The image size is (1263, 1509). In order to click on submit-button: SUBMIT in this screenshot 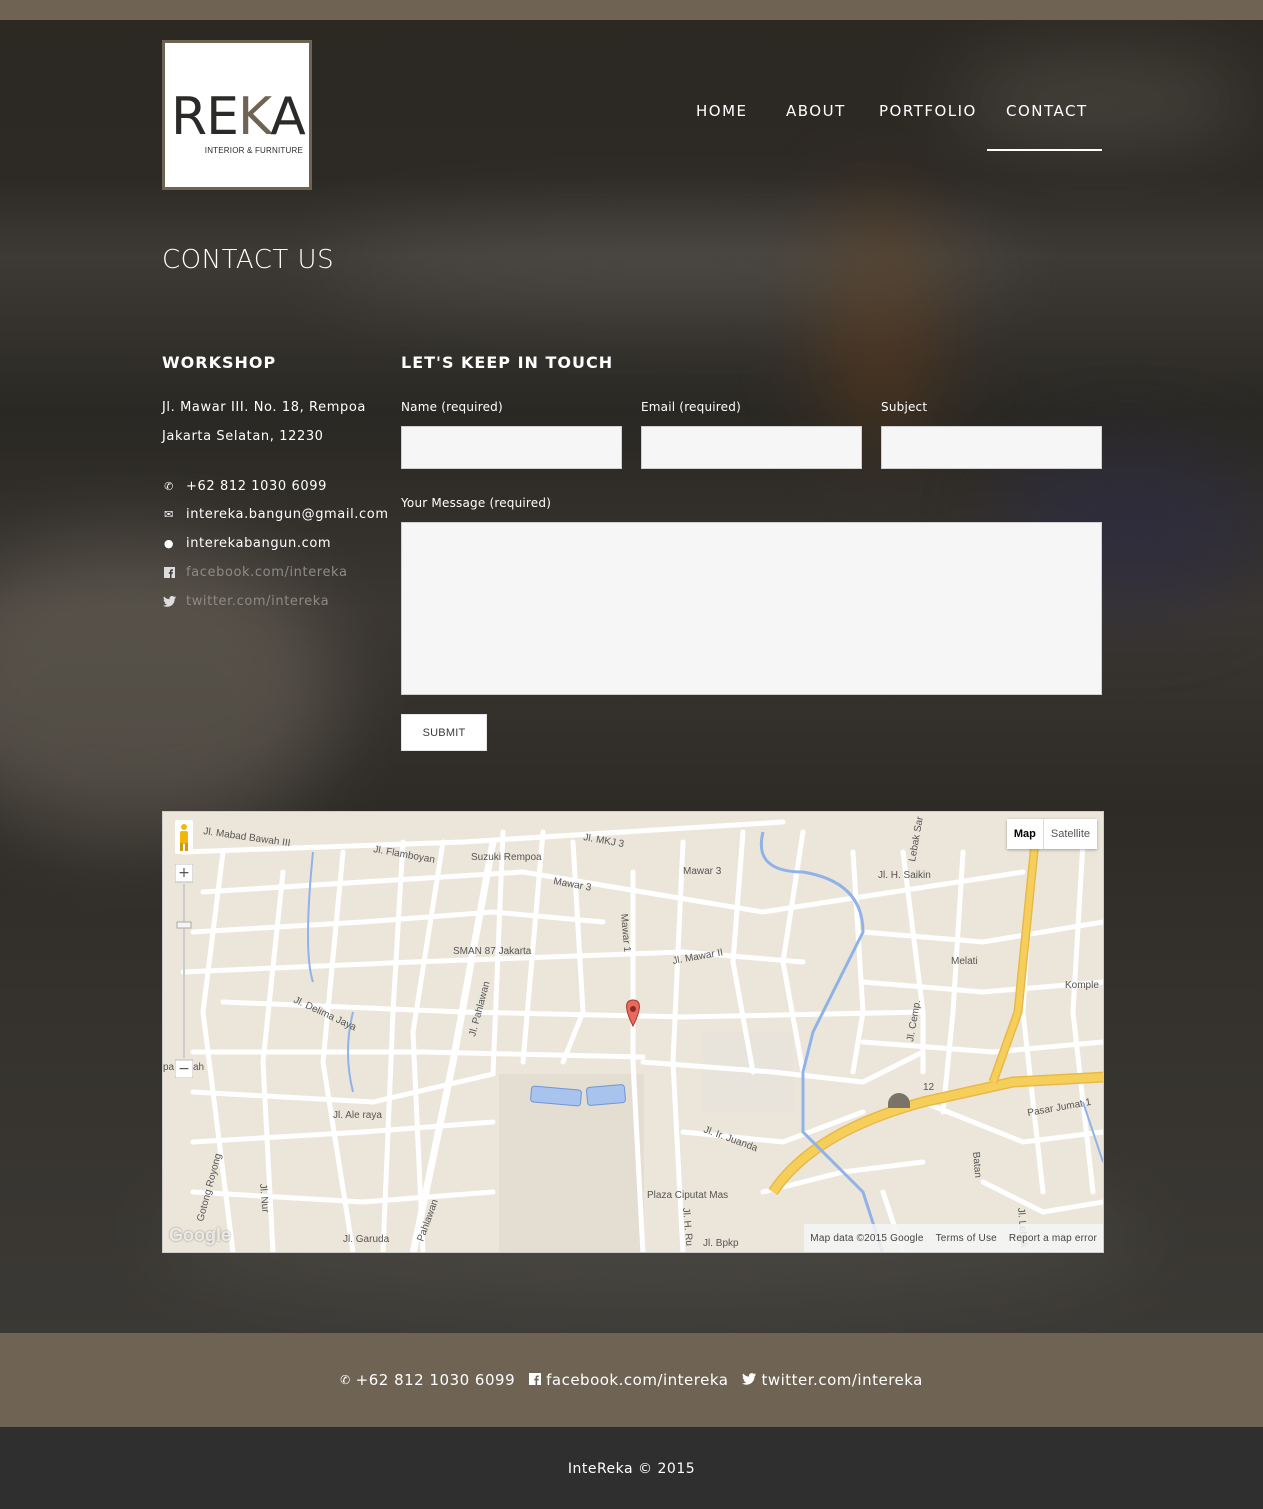, I will do `click(444, 732)`.